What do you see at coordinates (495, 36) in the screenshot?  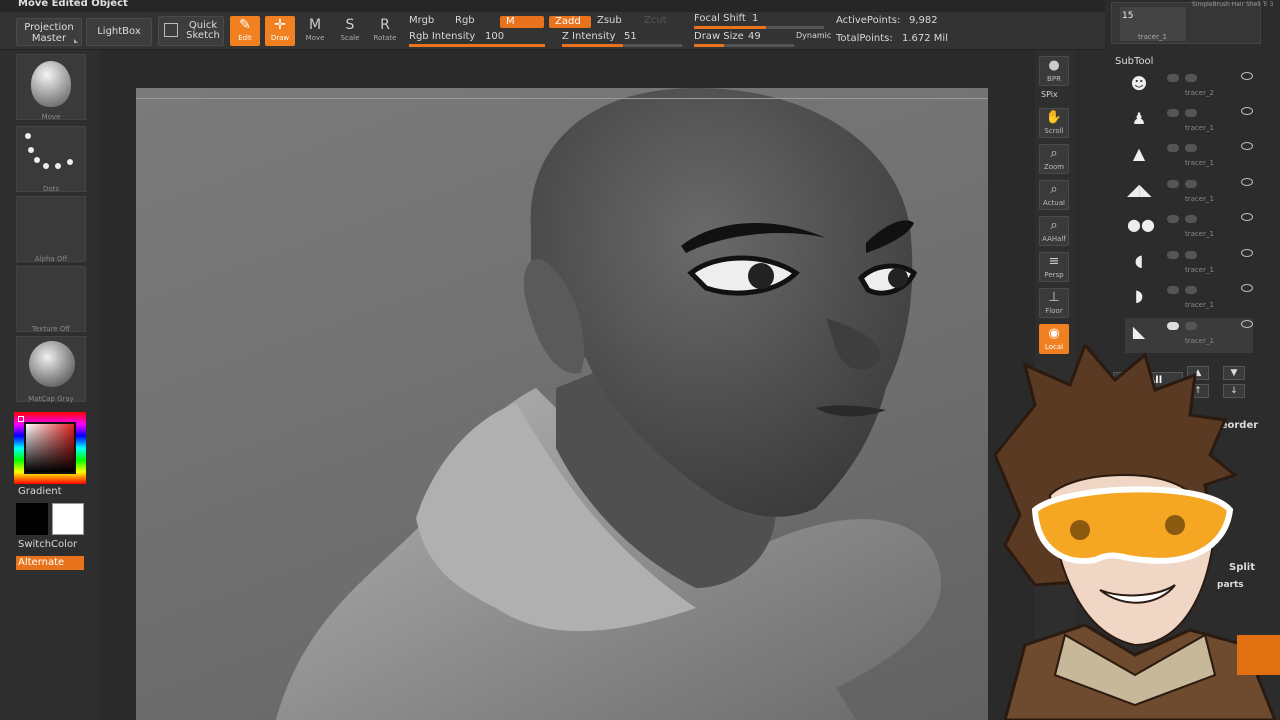 I see `rgb-intensity-value: 100` at bounding box center [495, 36].